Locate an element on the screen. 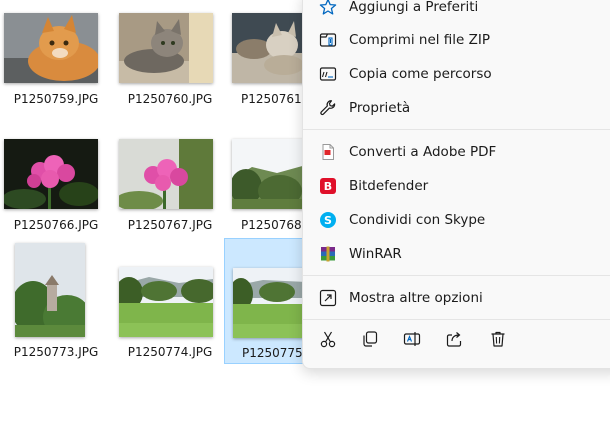 Image resolution: width=610 pixels, height=440 pixels. rename-button is located at coordinates (412, 341).